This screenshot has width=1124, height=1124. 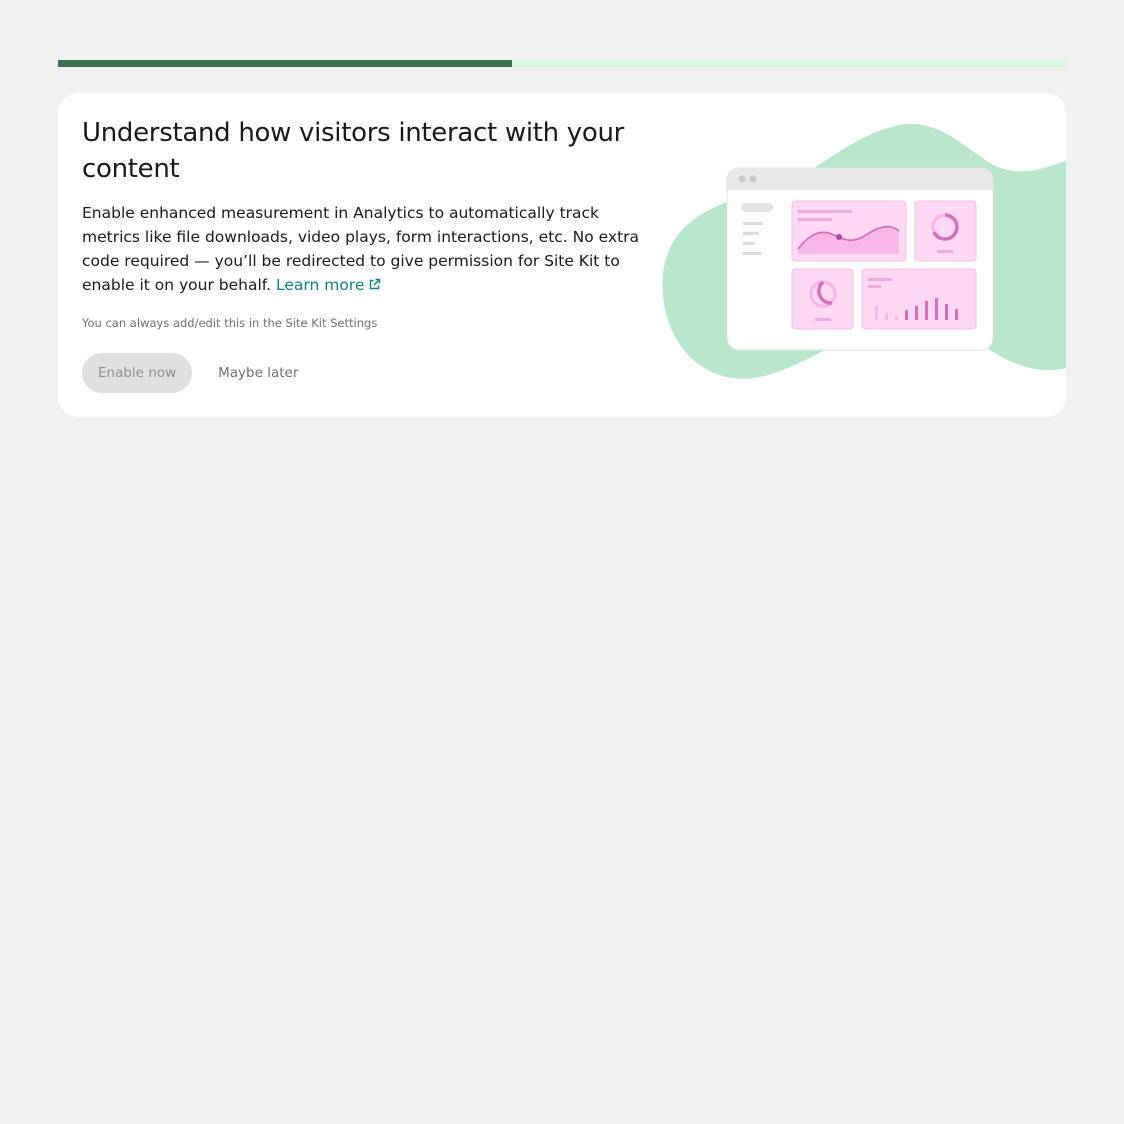 What do you see at coordinates (919, 299) in the screenshot?
I see `bar-chart-widget` at bounding box center [919, 299].